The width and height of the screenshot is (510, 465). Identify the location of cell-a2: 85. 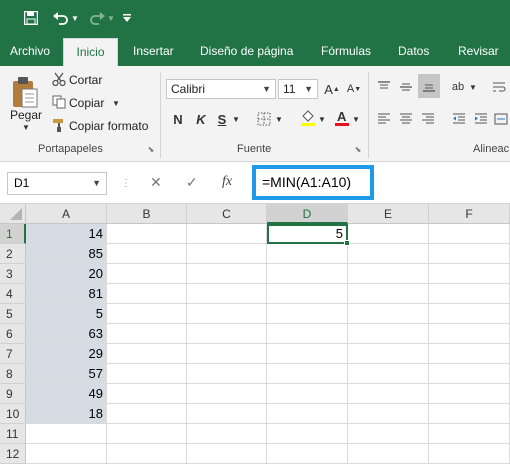
(66, 254).